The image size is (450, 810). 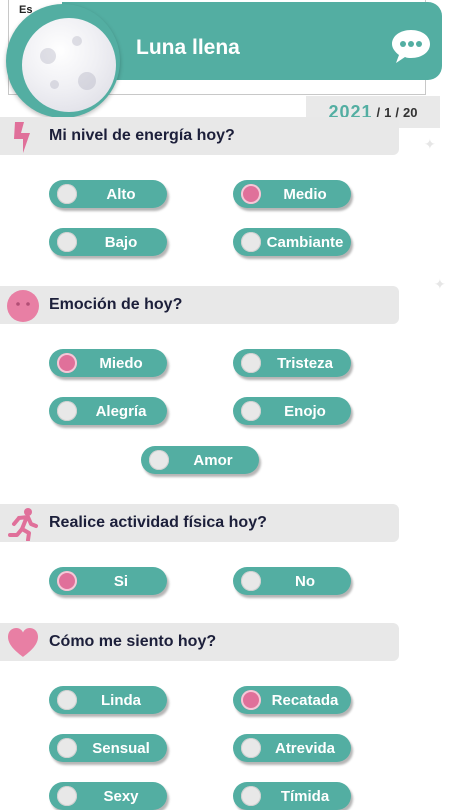 What do you see at coordinates (121, 194) in the screenshot?
I see `option-label: Alto` at bounding box center [121, 194].